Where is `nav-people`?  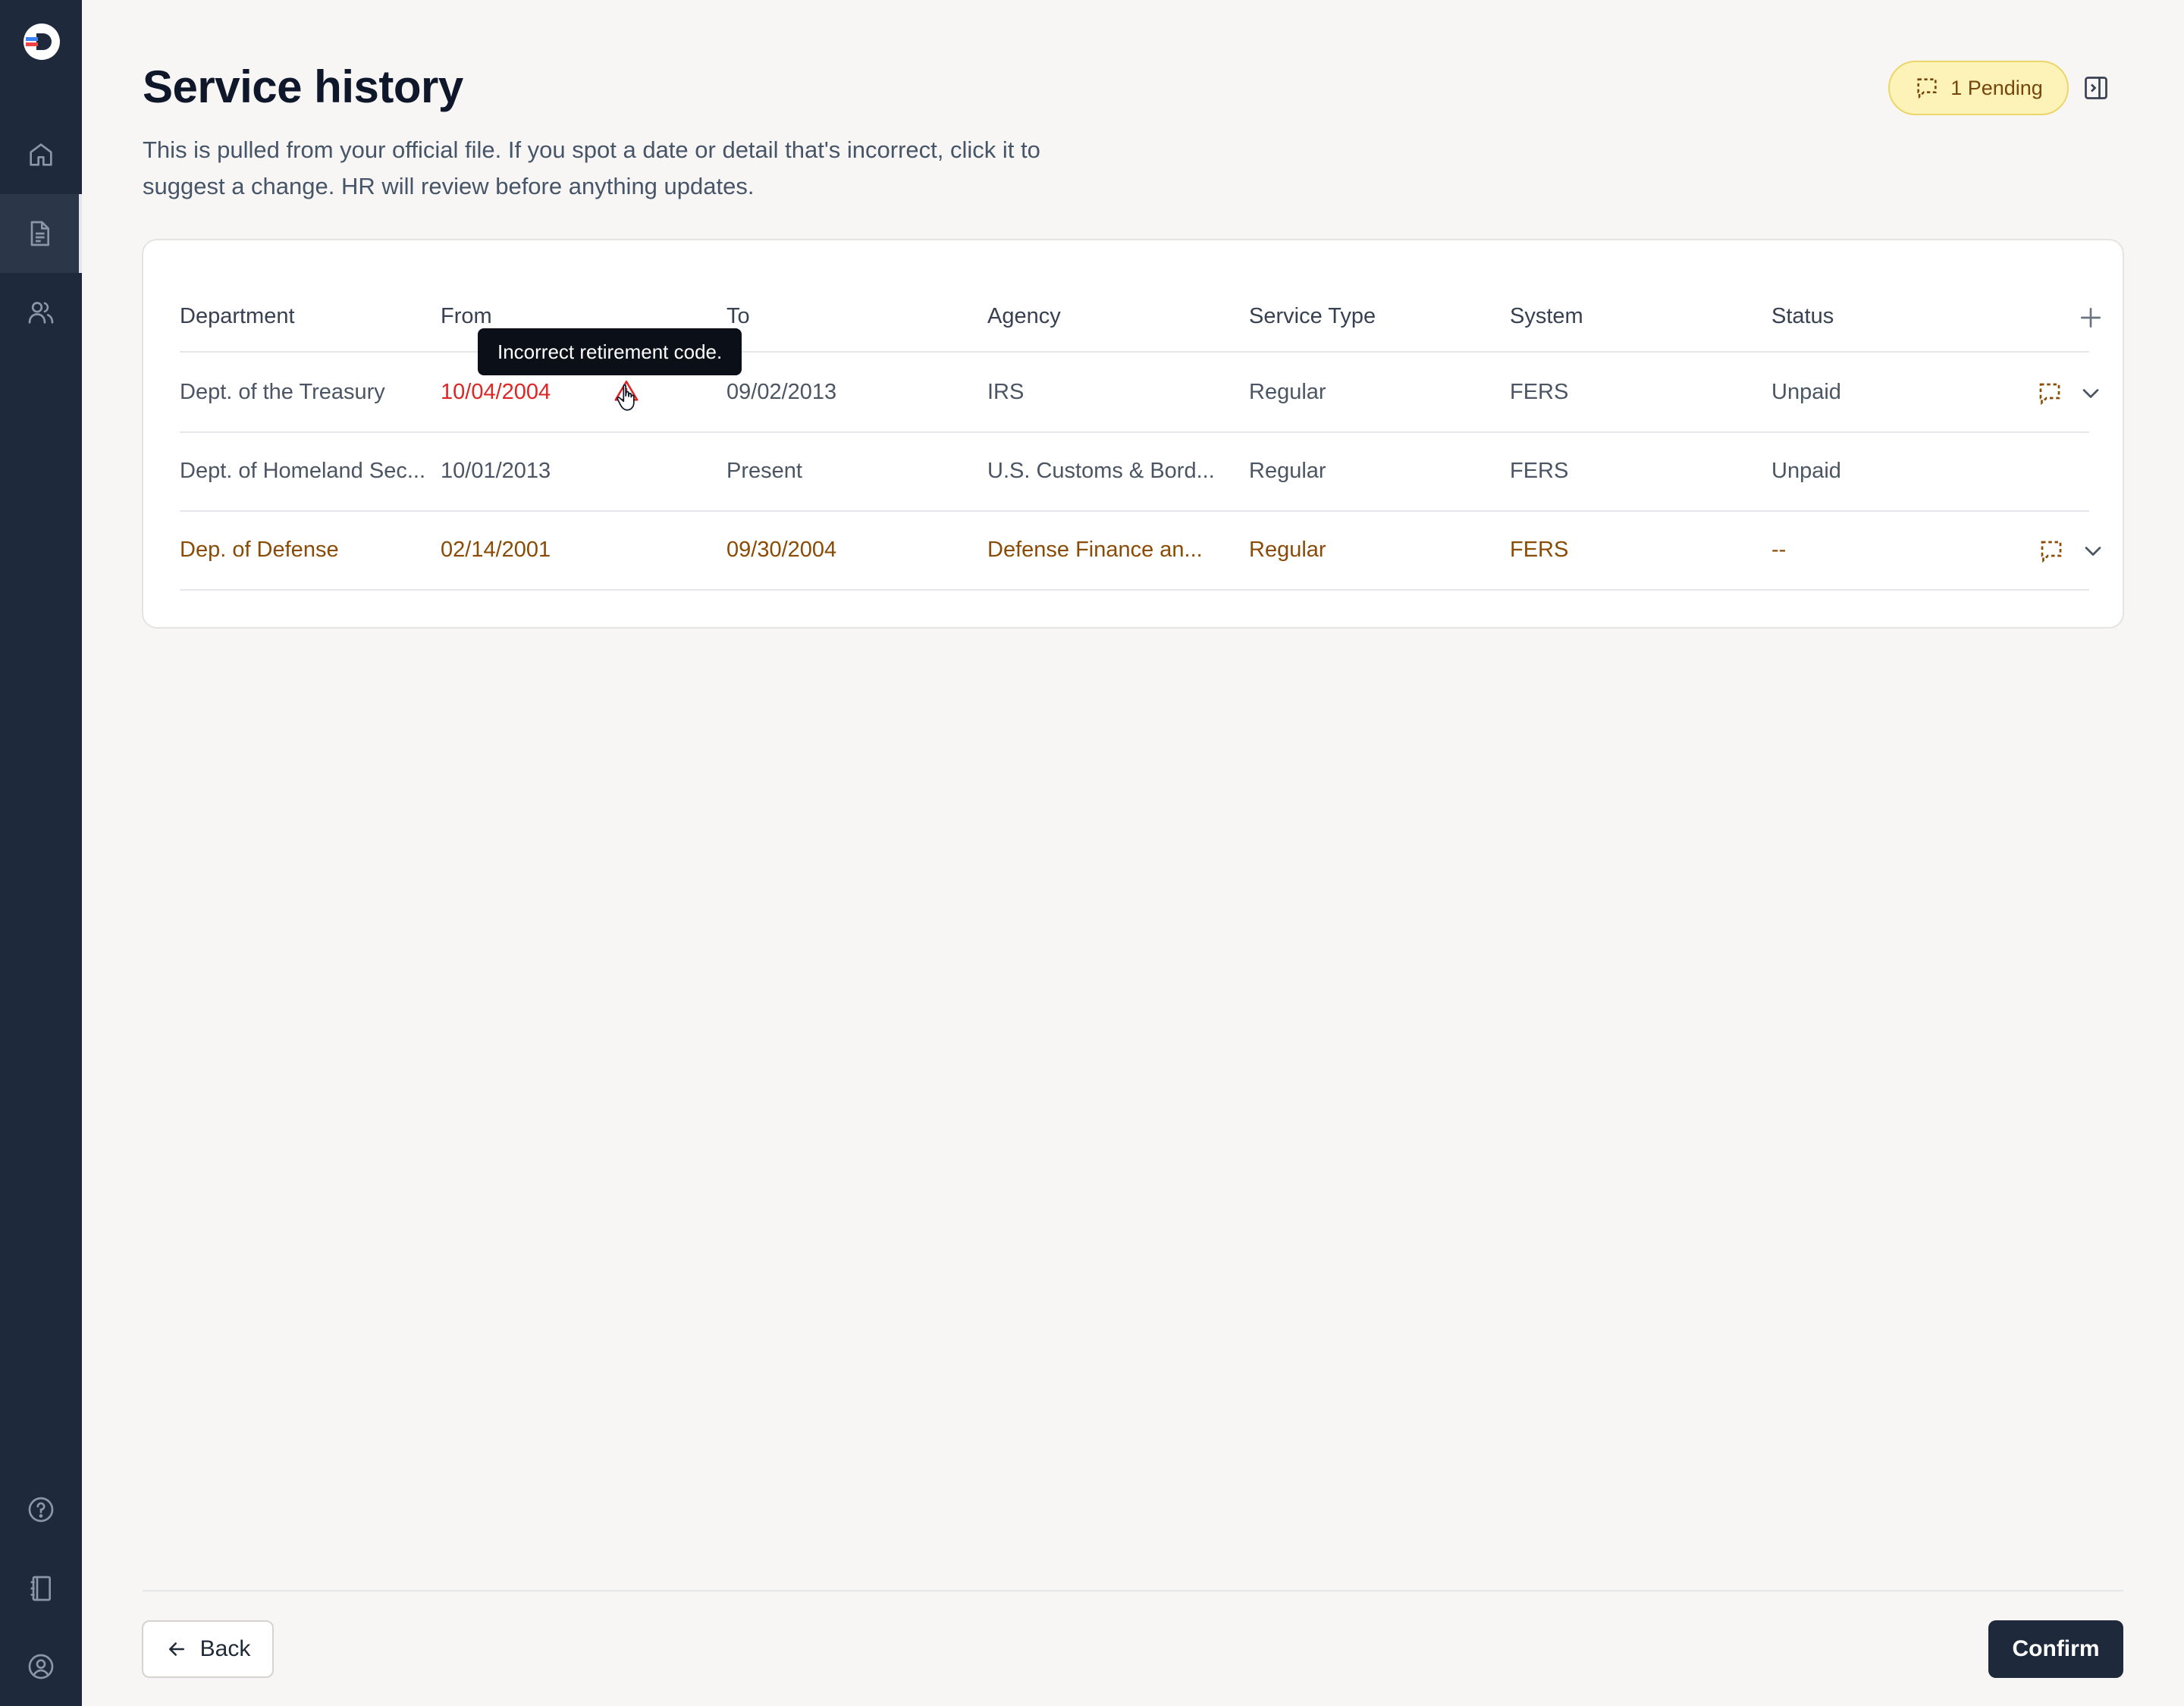
nav-people is located at coordinates (41, 312).